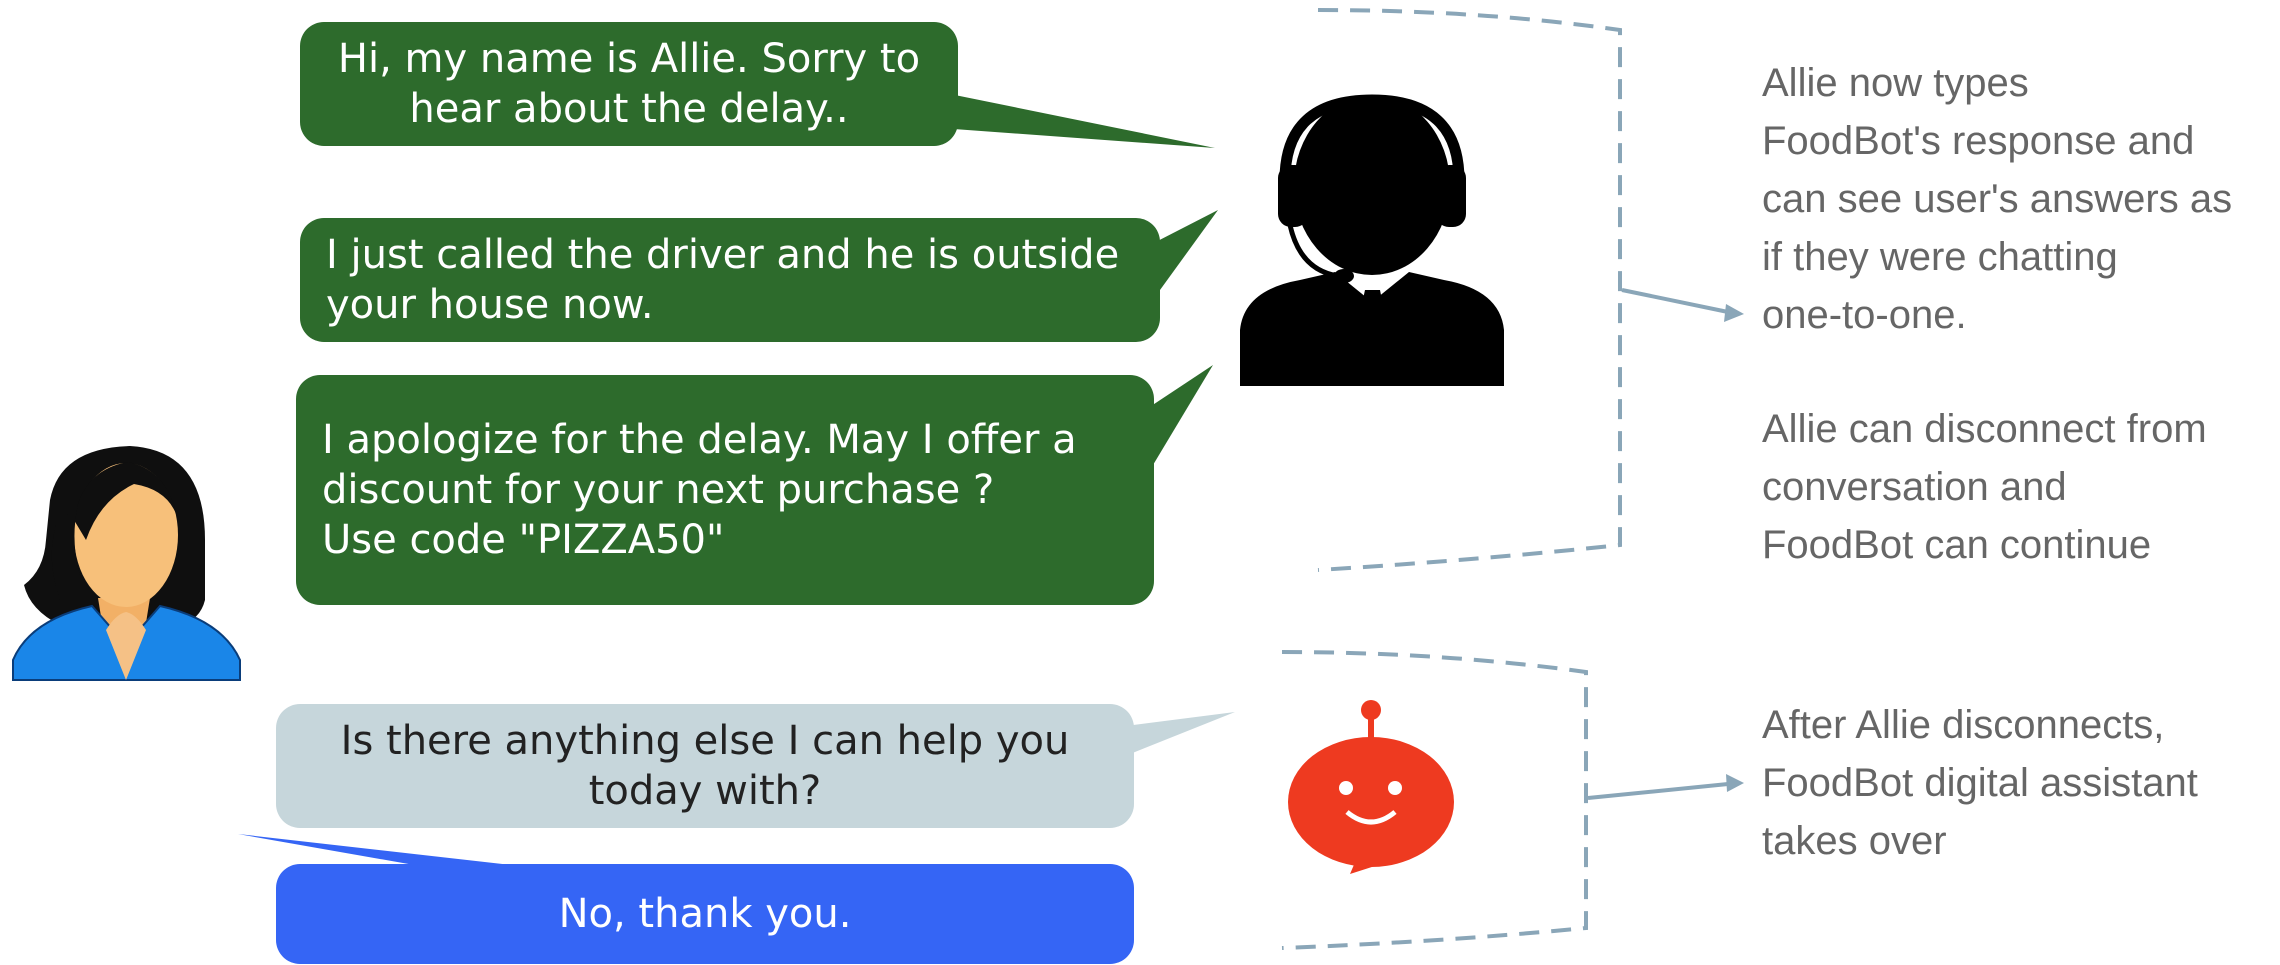 This screenshot has height=965, width=2280. Describe the element at coordinates (126, 563) in the screenshot. I see `woman-avatar-icon` at that location.